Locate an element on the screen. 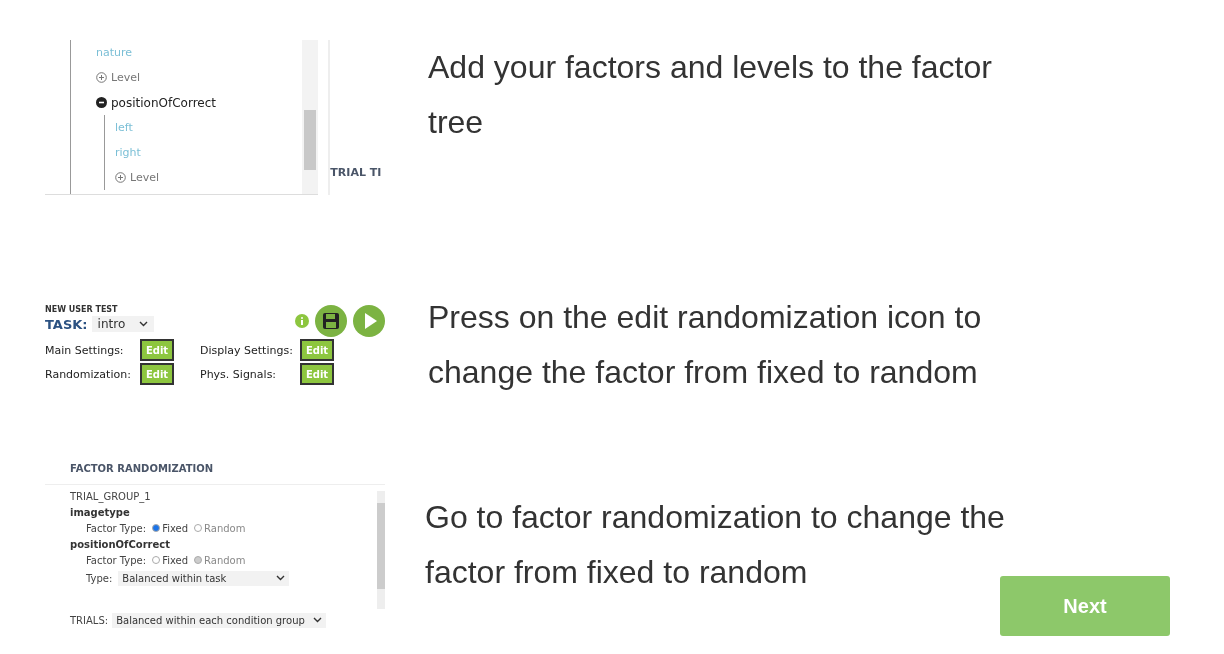  instruction-text: Add your factors and levels to the factor tree is located at coordinates (710, 95).